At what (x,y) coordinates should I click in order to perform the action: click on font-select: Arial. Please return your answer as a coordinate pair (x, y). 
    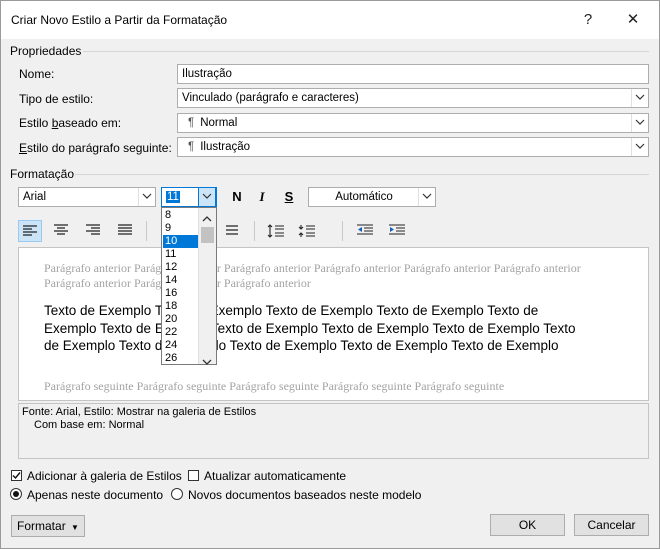
    Looking at the image, I should click on (87, 197).